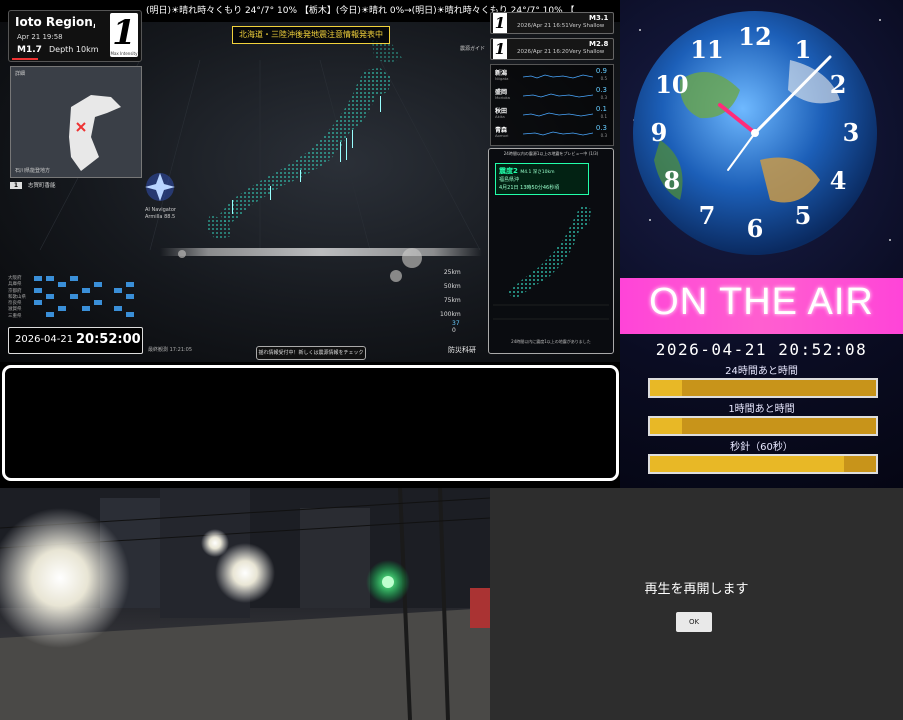 This screenshot has width=903, height=720. What do you see at coordinates (456, 327) in the screenshot?
I see `scale-stats: 37 0` at bounding box center [456, 327].